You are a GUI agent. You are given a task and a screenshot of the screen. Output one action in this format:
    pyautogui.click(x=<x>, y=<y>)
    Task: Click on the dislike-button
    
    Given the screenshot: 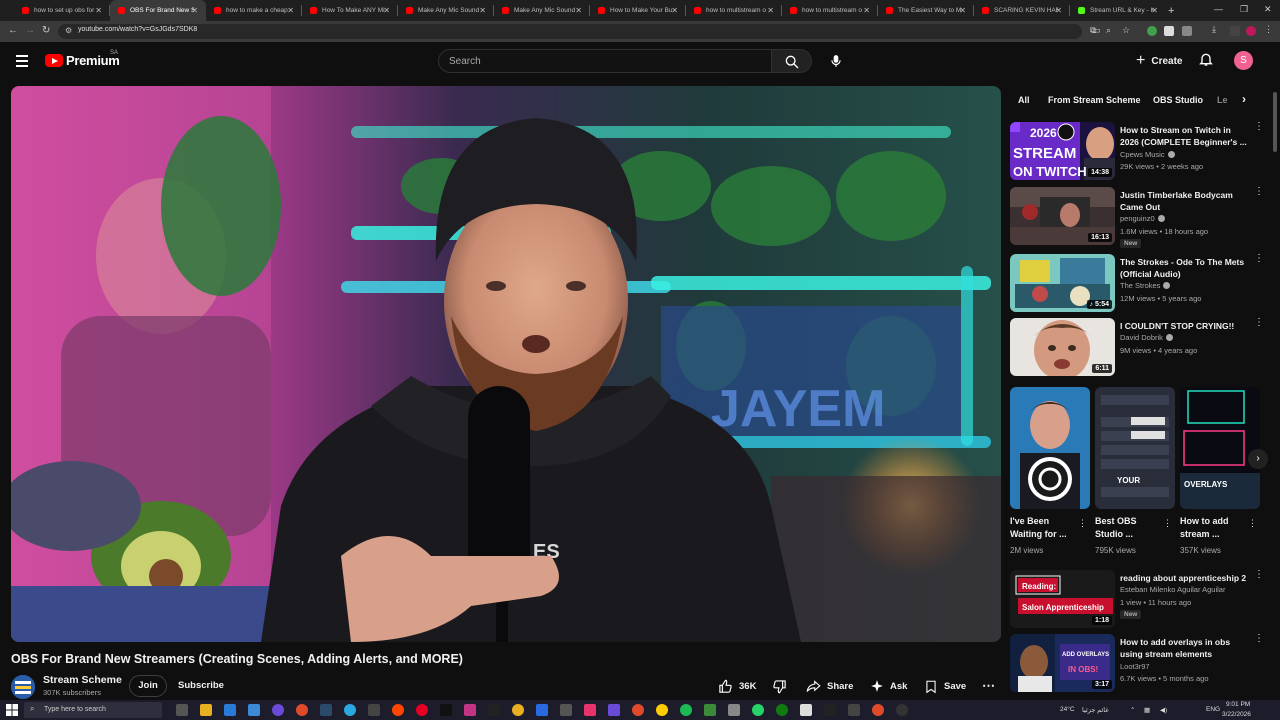 What is the action you would take?
    pyautogui.click(x=779, y=686)
    